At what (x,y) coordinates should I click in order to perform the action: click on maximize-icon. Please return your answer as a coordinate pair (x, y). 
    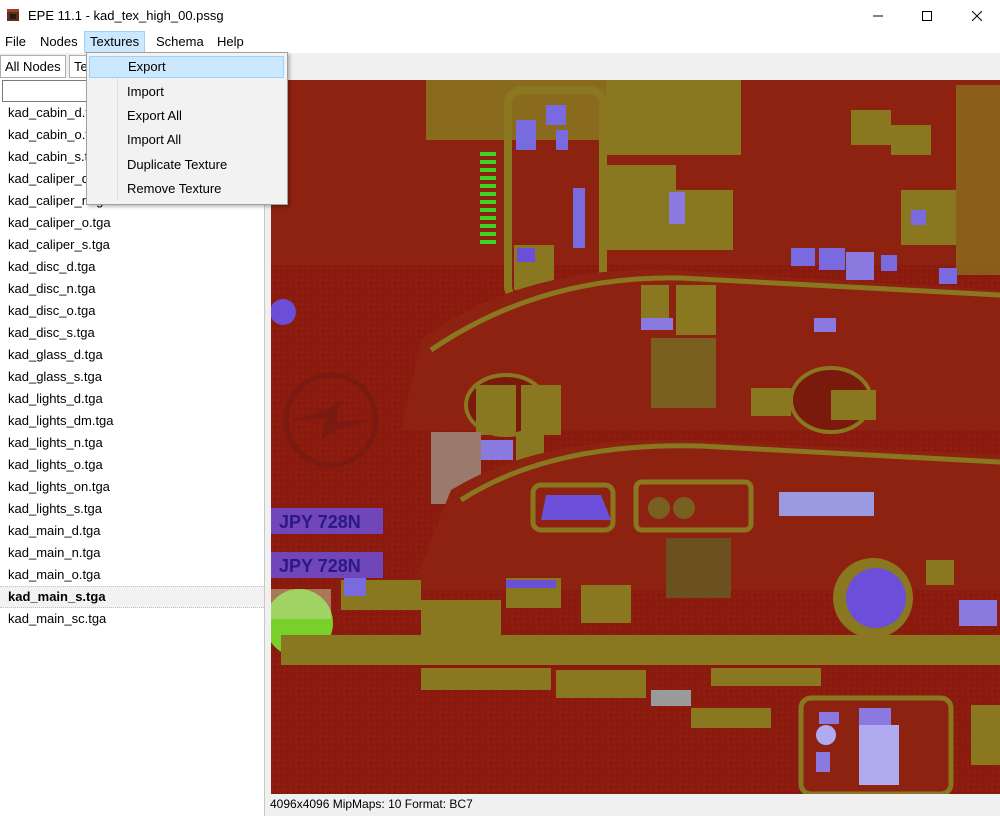
    Looking at the image, I should click on (927, 15).